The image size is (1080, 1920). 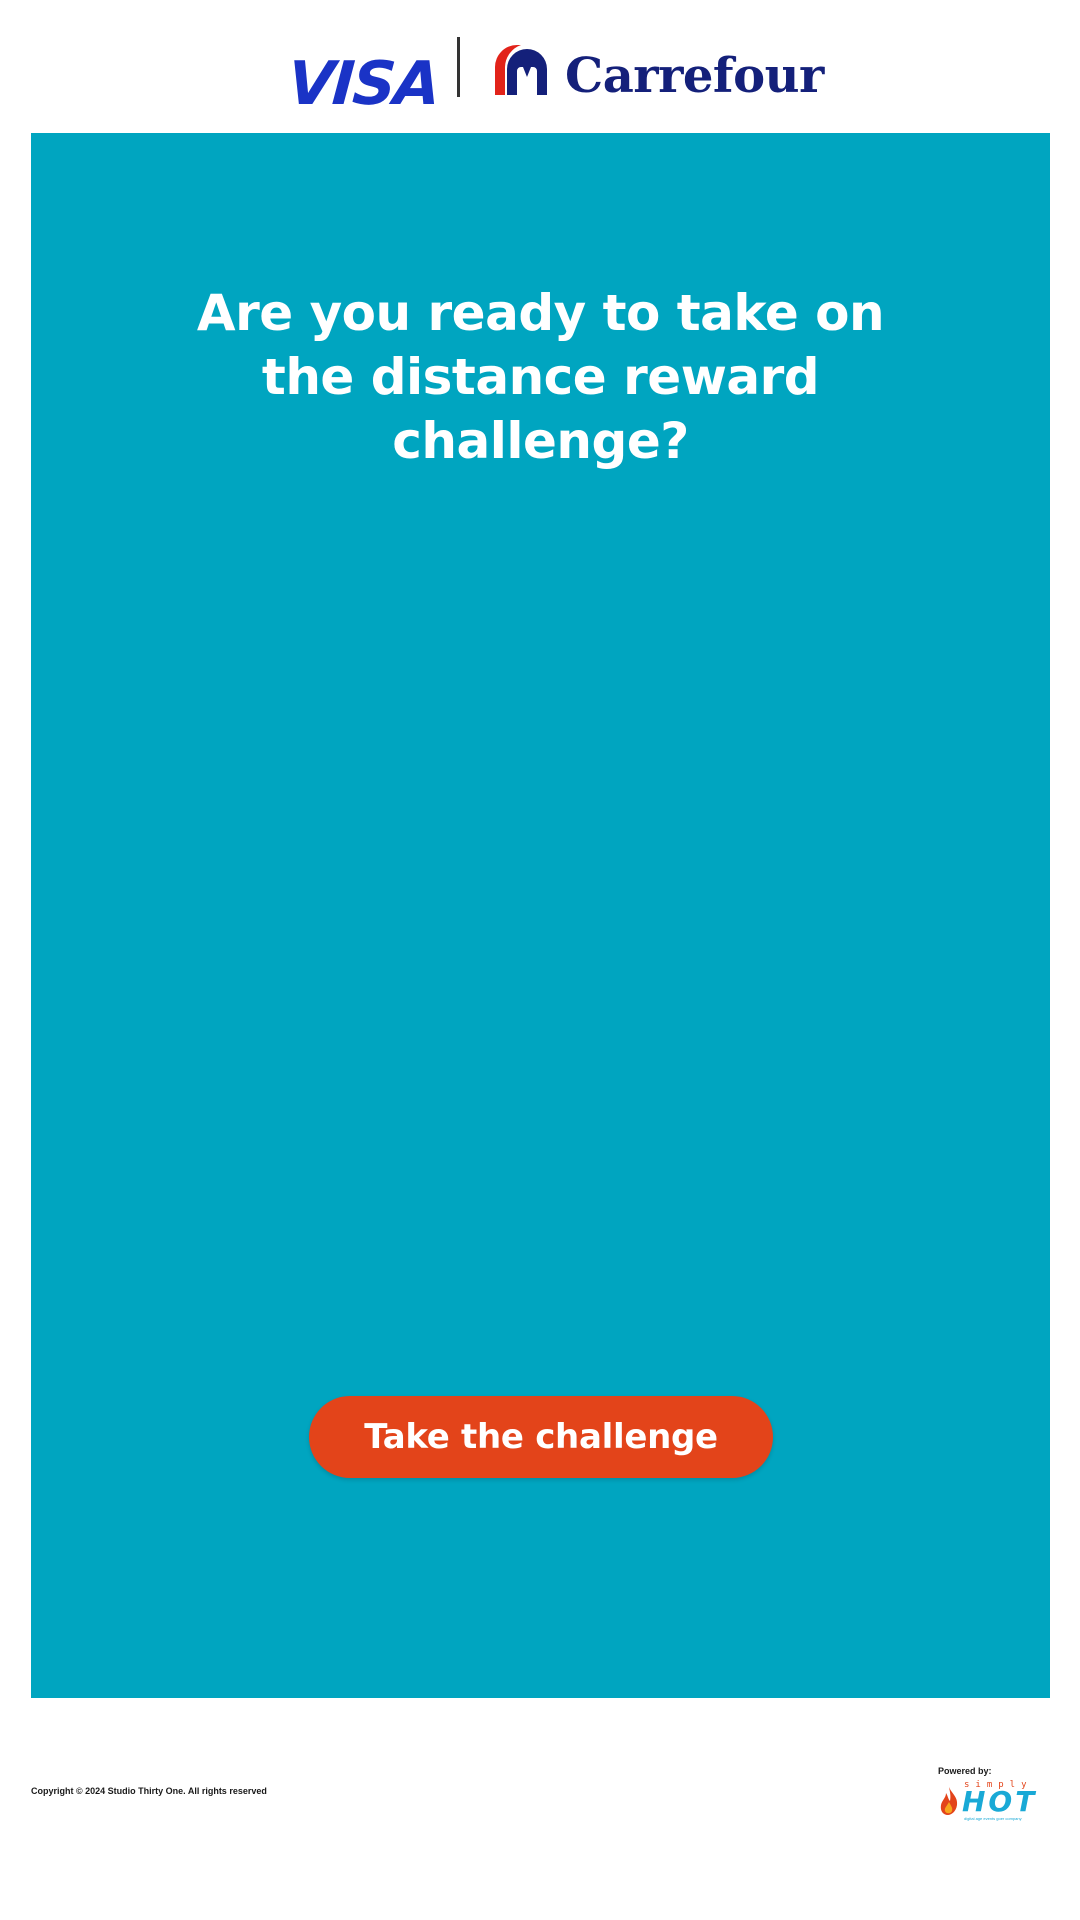 What do you see at coordinates (965, 1771) in the screenshot?
I see `powered-by-label: Powered by:` at bounding box center [965, 1771].